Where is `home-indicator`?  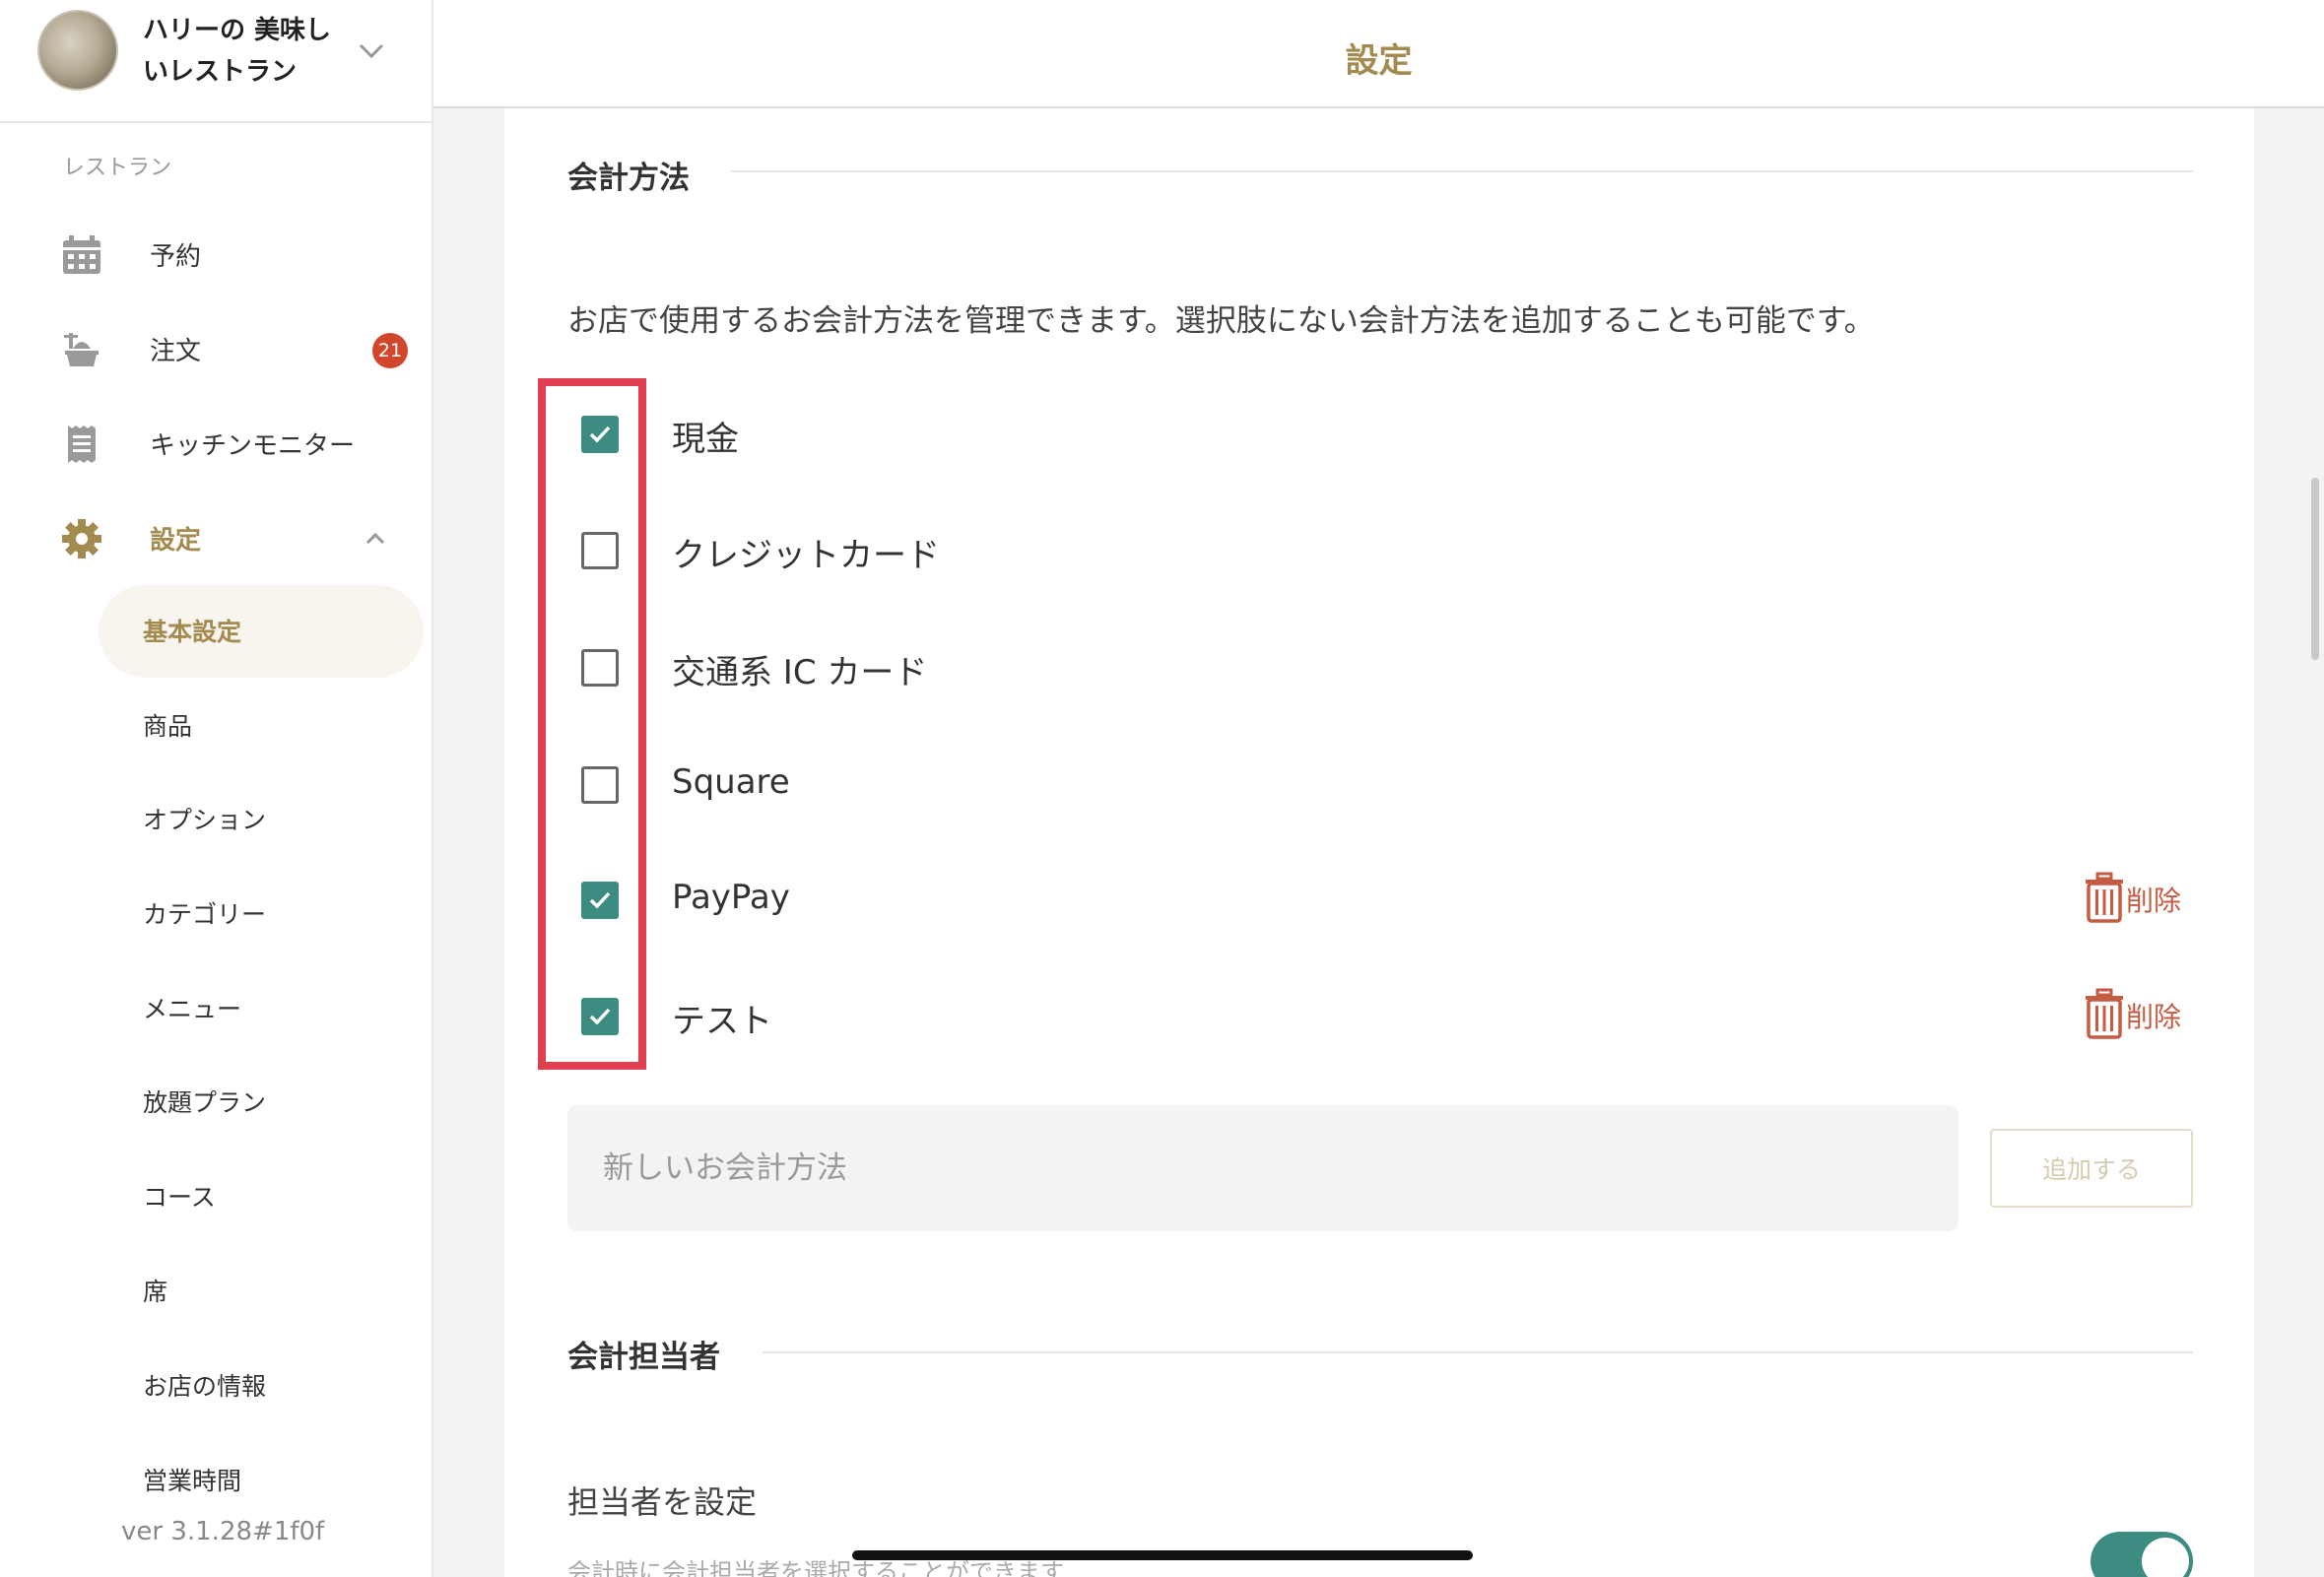
home-indicator is located at coordinates (1162, 1555).